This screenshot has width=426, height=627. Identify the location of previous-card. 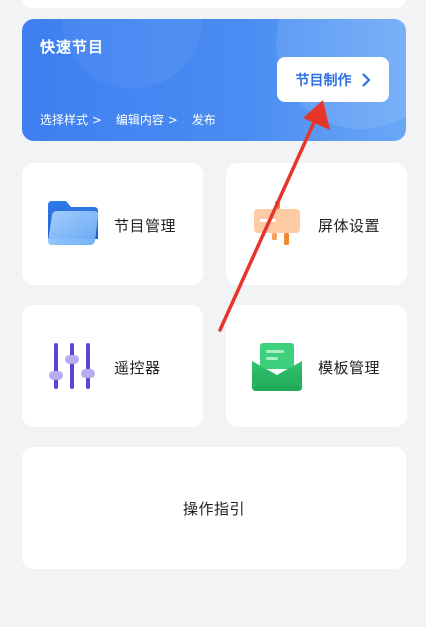
(214, 4).